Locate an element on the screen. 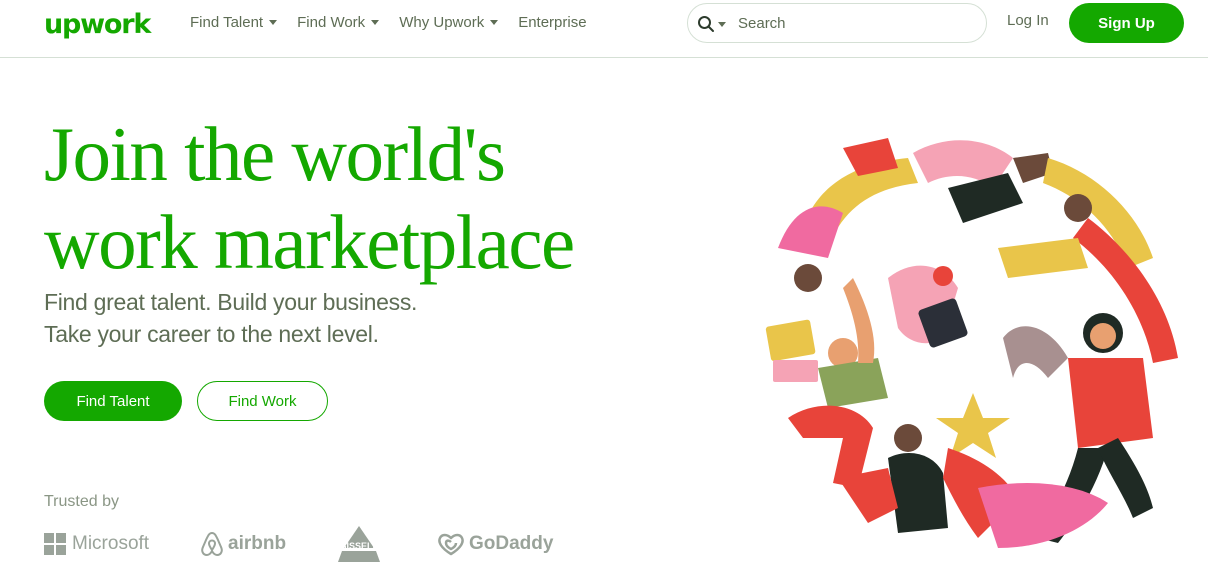  hero-headline-line2: work marketplace is located at coordinates (309, 242).